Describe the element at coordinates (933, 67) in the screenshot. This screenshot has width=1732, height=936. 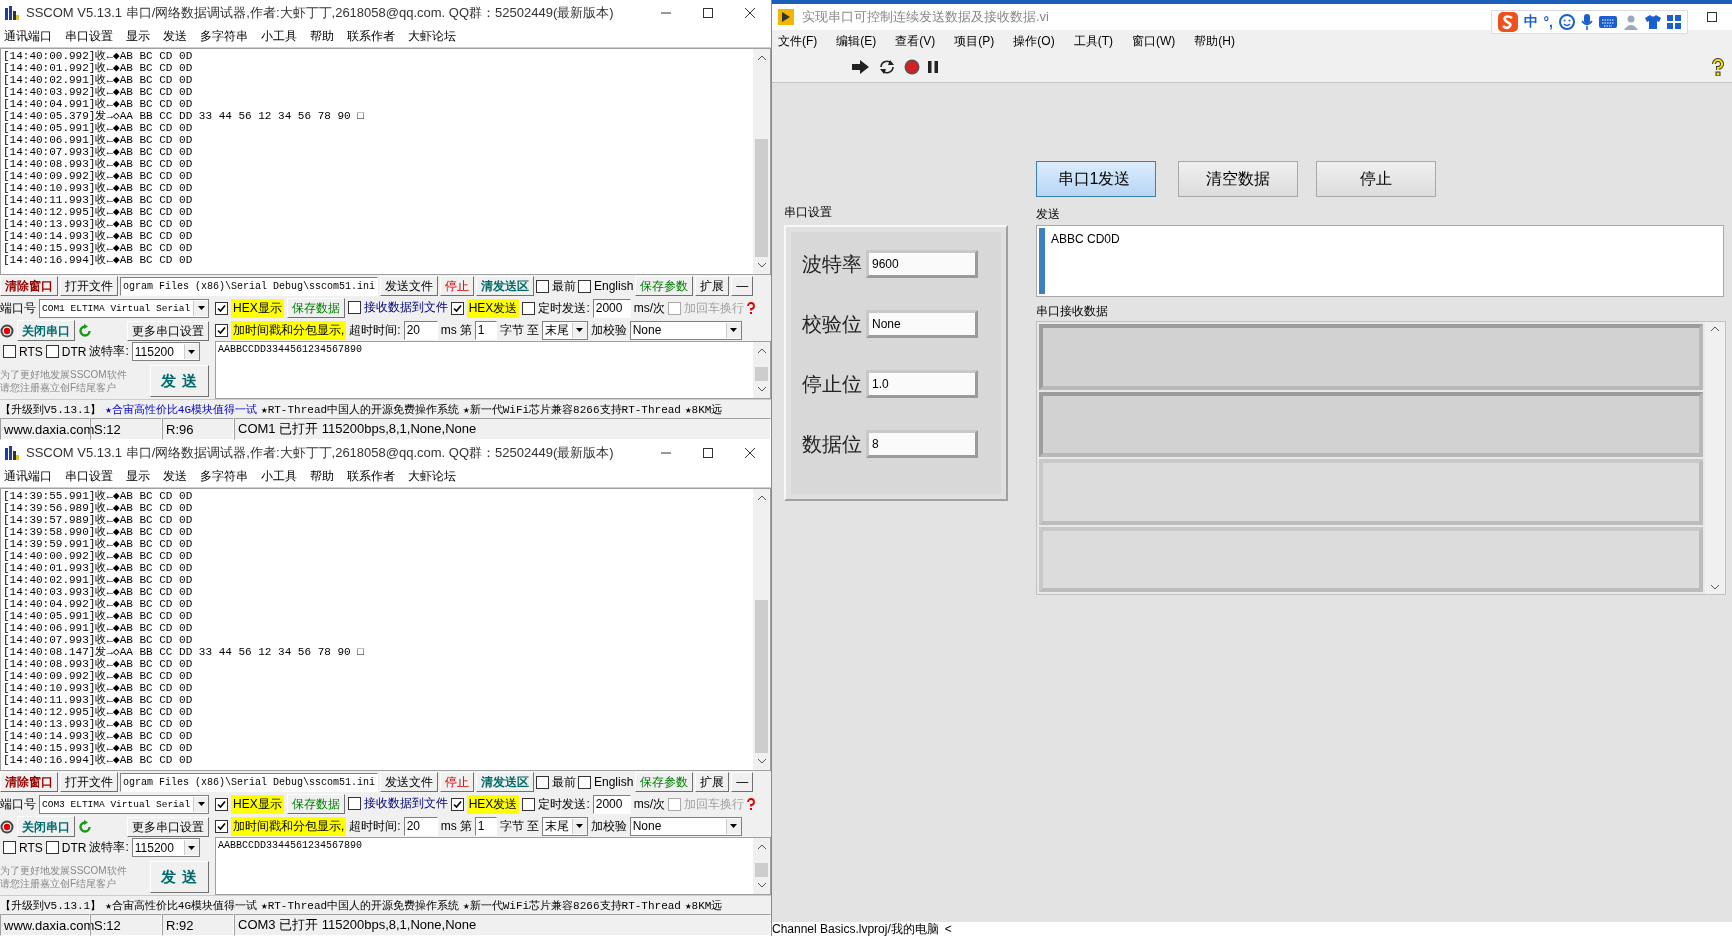
I see `pause-icon` at that location.